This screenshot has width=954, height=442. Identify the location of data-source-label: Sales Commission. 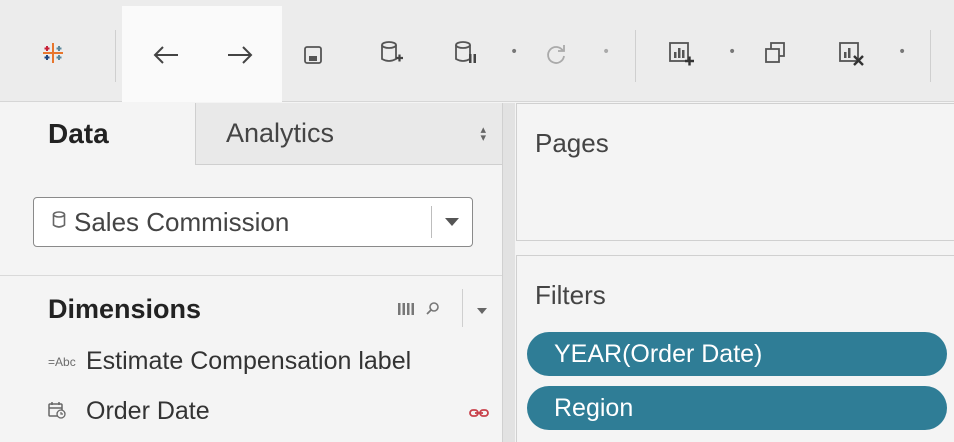
(182, 221).